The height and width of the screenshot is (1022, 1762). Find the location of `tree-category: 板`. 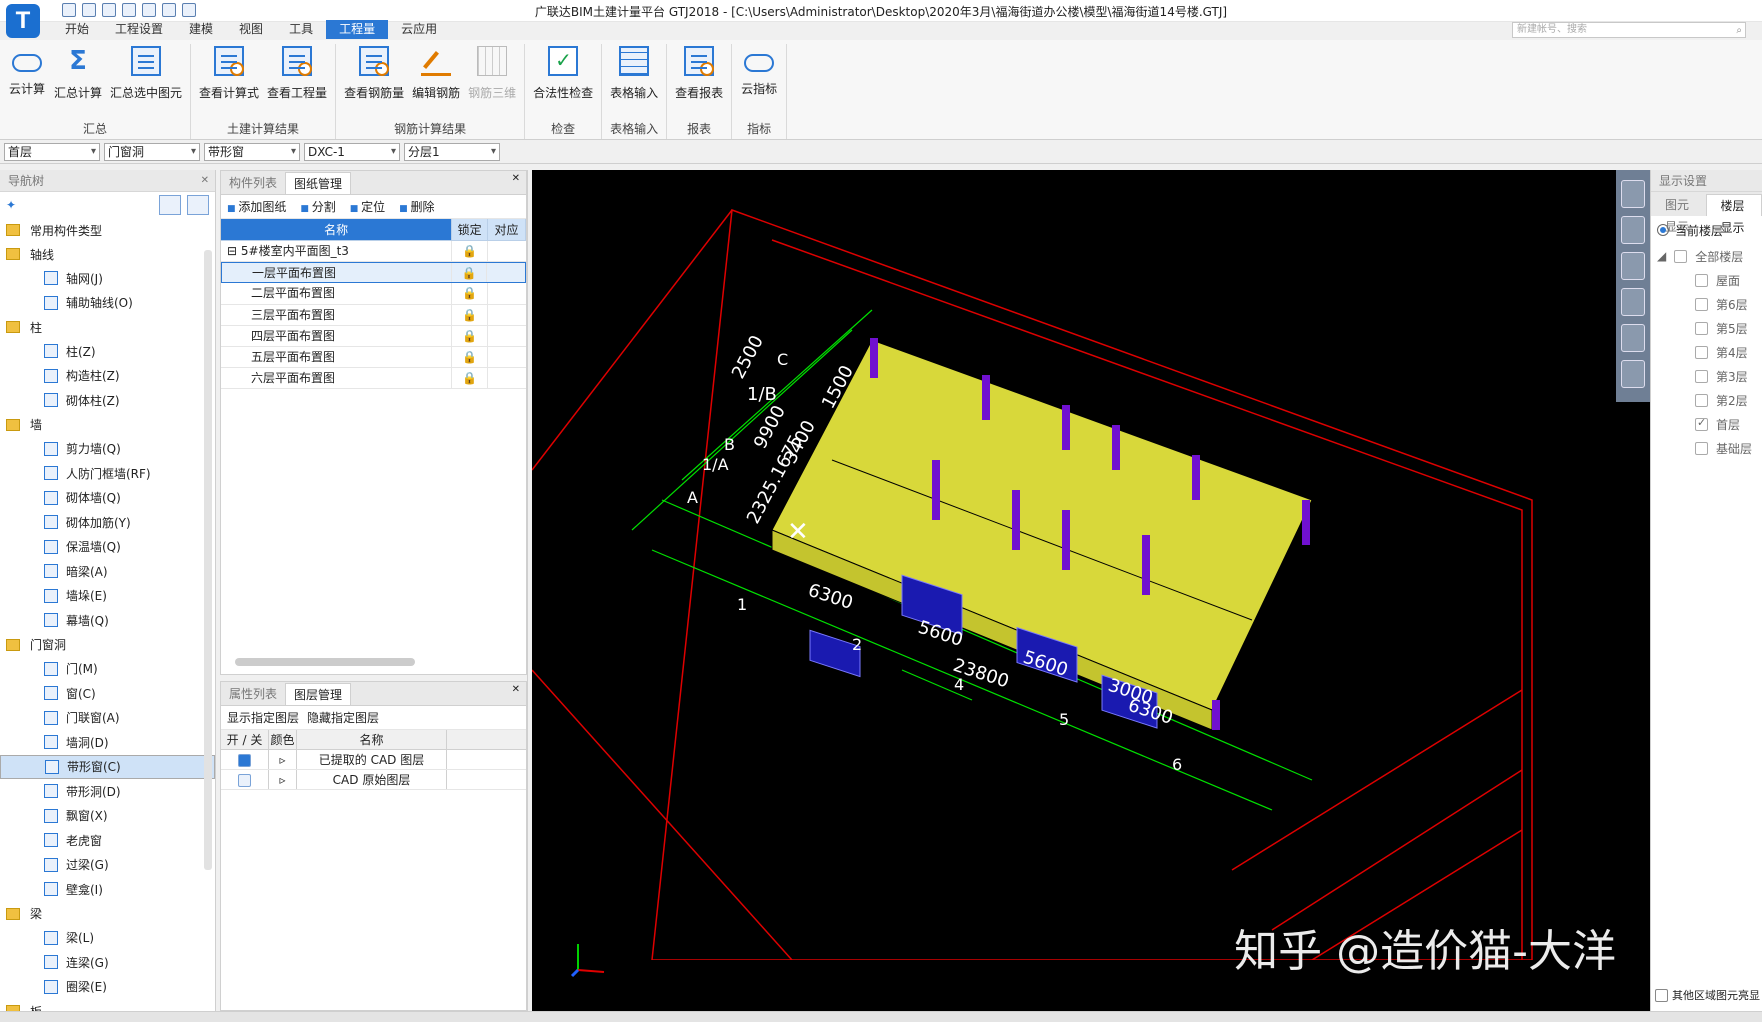

tree-category: 板 is located at coordinates (107, 1005).